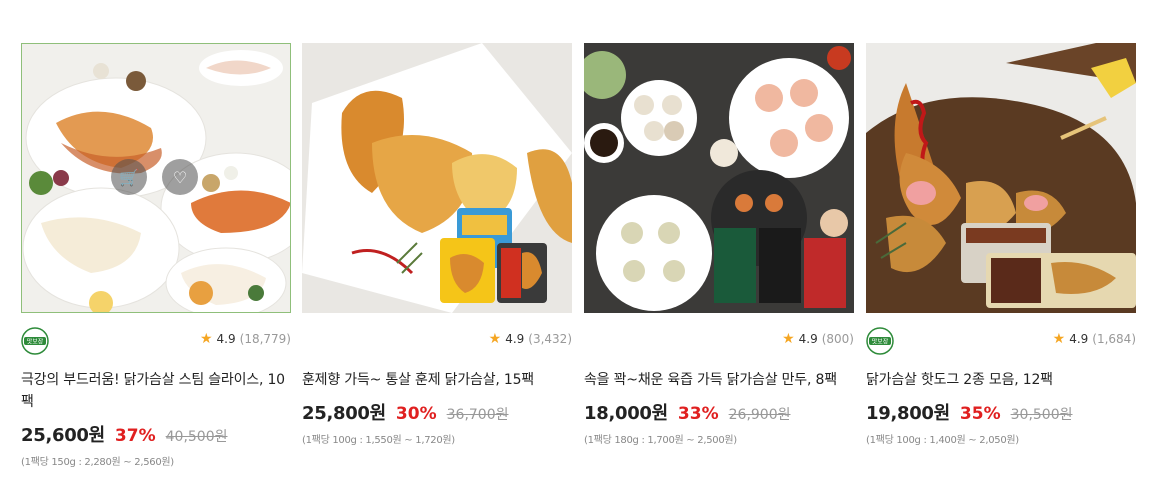 The width and height of the screenshot is (1166, 478). Describe the element at coordinates (135, 436) in the screenshot. I see `discount-rate: 37%` at that location.